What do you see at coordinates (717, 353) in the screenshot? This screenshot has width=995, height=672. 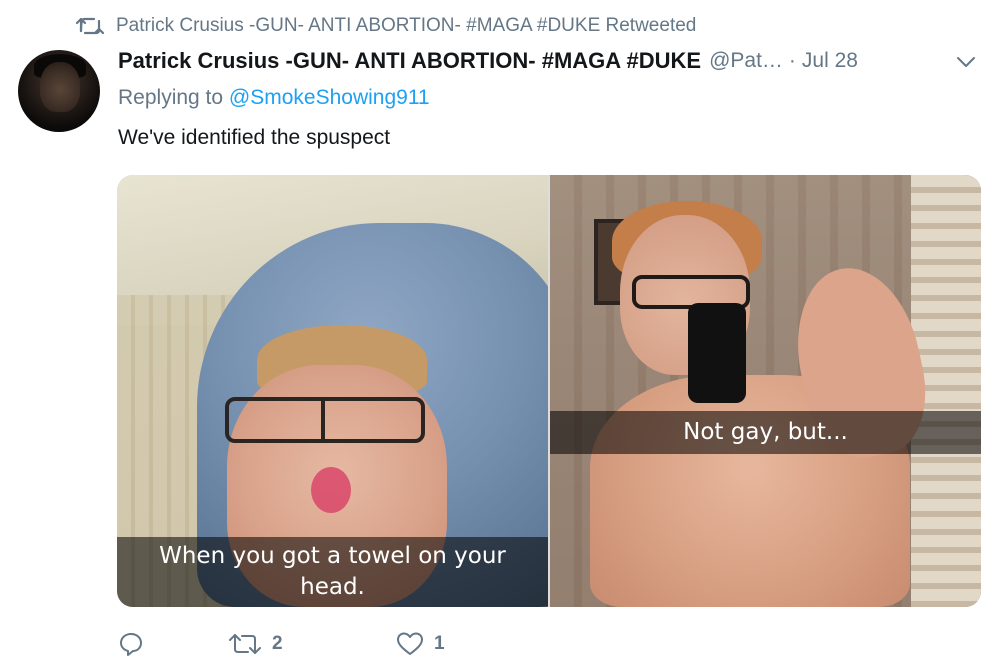 I see `photo-phone` at bounding box center [717, 353].